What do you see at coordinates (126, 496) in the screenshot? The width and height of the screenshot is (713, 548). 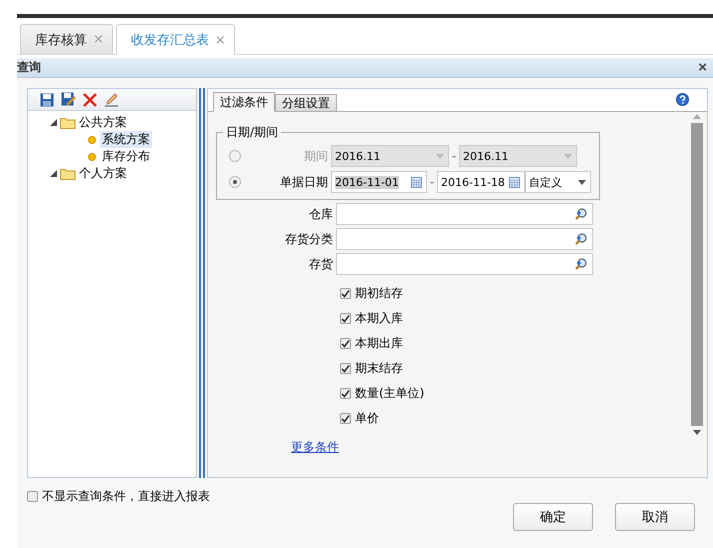 I see `option-label: 不显示查询条件，直接进入报表` at bounding box center [126, 496].